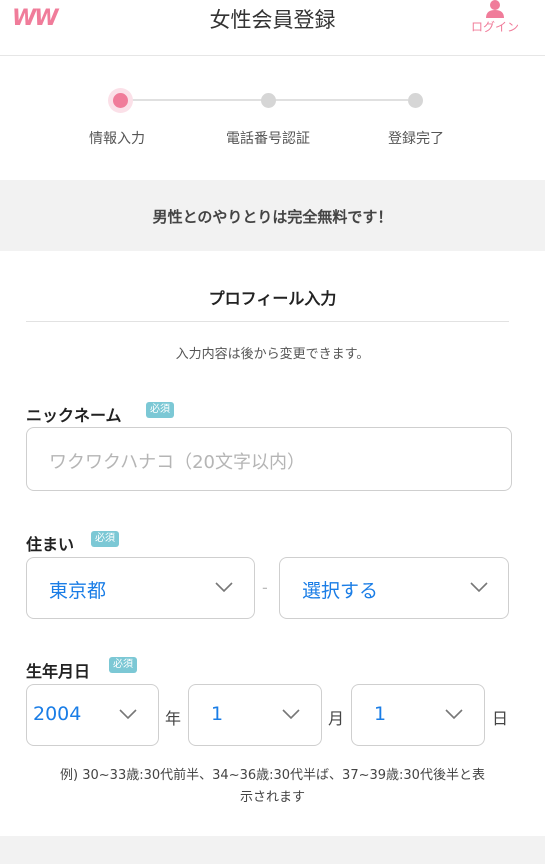 Image resolution: width=545 pixels, height=864 pixels. What do you see at coordinates (272, 20) in the screenshot?
I see `page-title: 女性会員登録` at bounding box center [272, 20].